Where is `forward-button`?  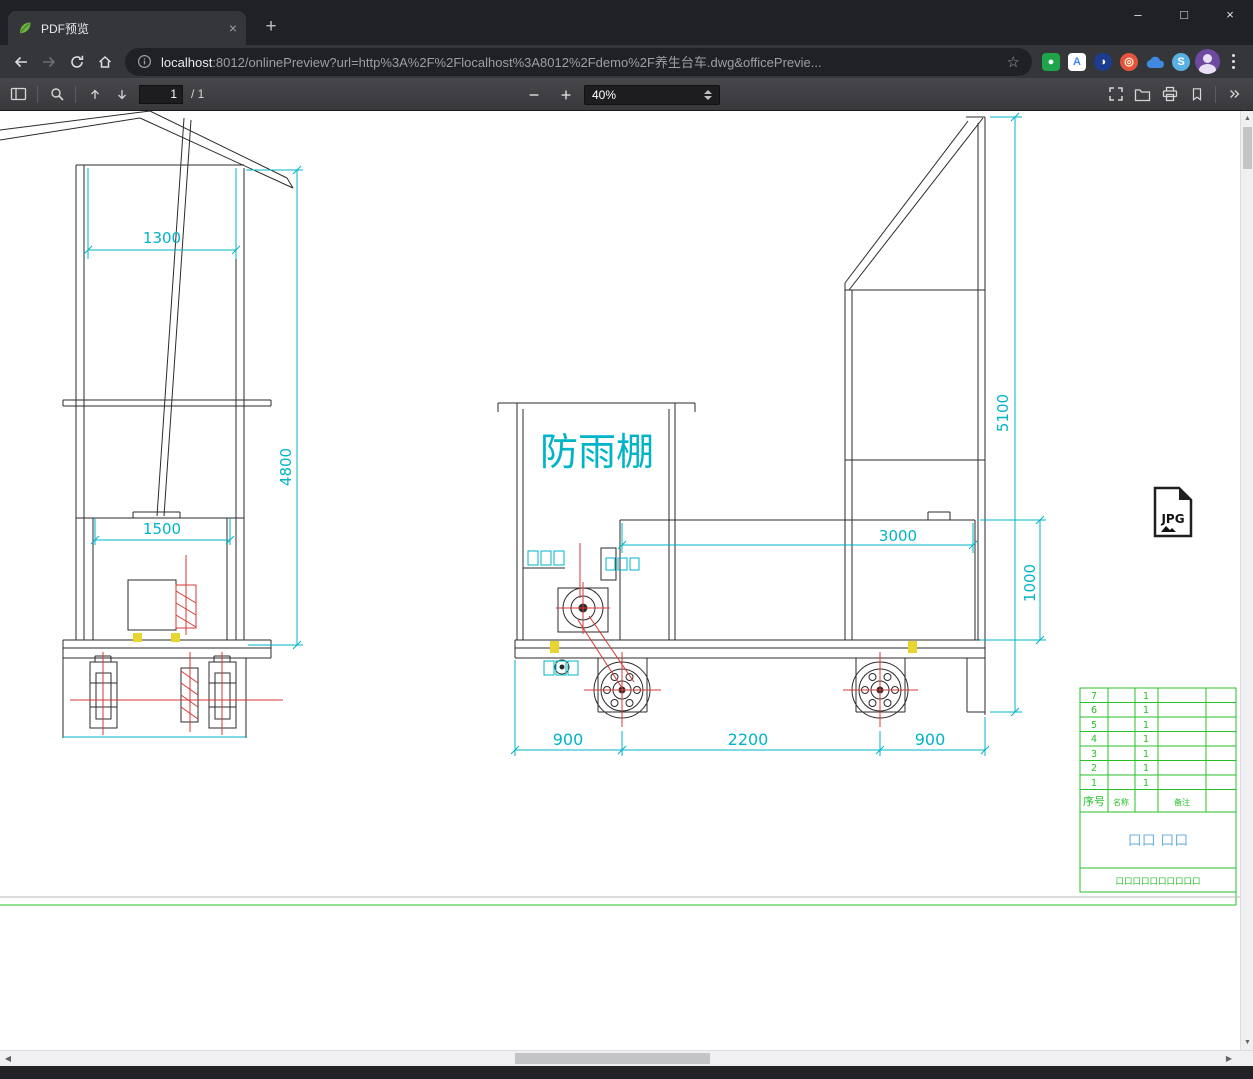
forward-button is located at coordinates (49, 62).